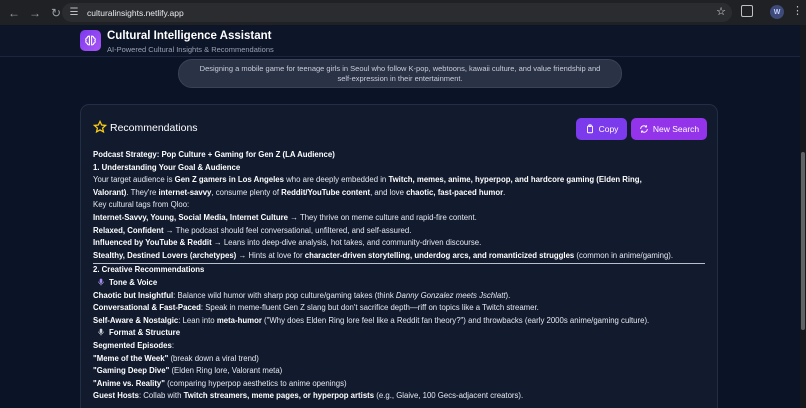  Describe the element at coordinates (397, 12) in the screenshot. I see `address-bar: ☰ culturalinsights.netlify.app ☆` at that location.